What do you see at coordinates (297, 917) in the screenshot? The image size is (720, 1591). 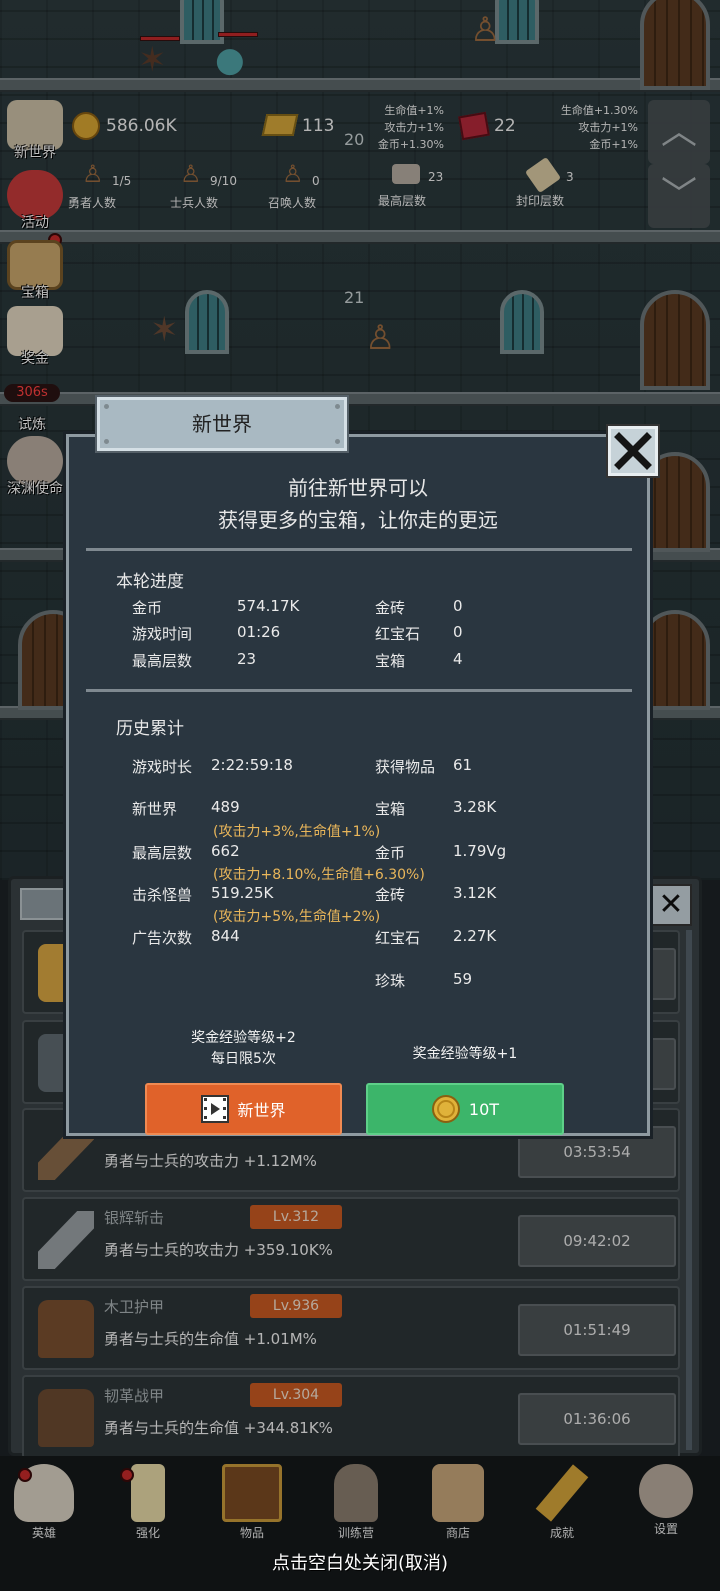 I see `kills-bonus: (攻击力+5%,生命值+2%)` at bounding box center [297, 917].